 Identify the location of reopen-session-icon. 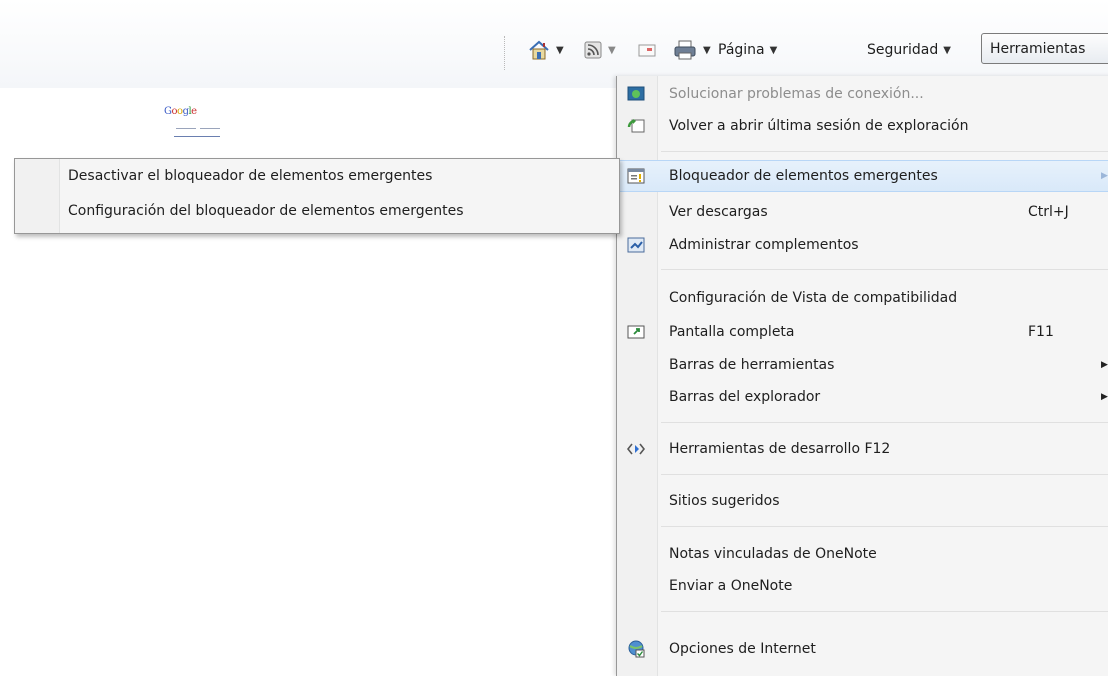
(636, 126).